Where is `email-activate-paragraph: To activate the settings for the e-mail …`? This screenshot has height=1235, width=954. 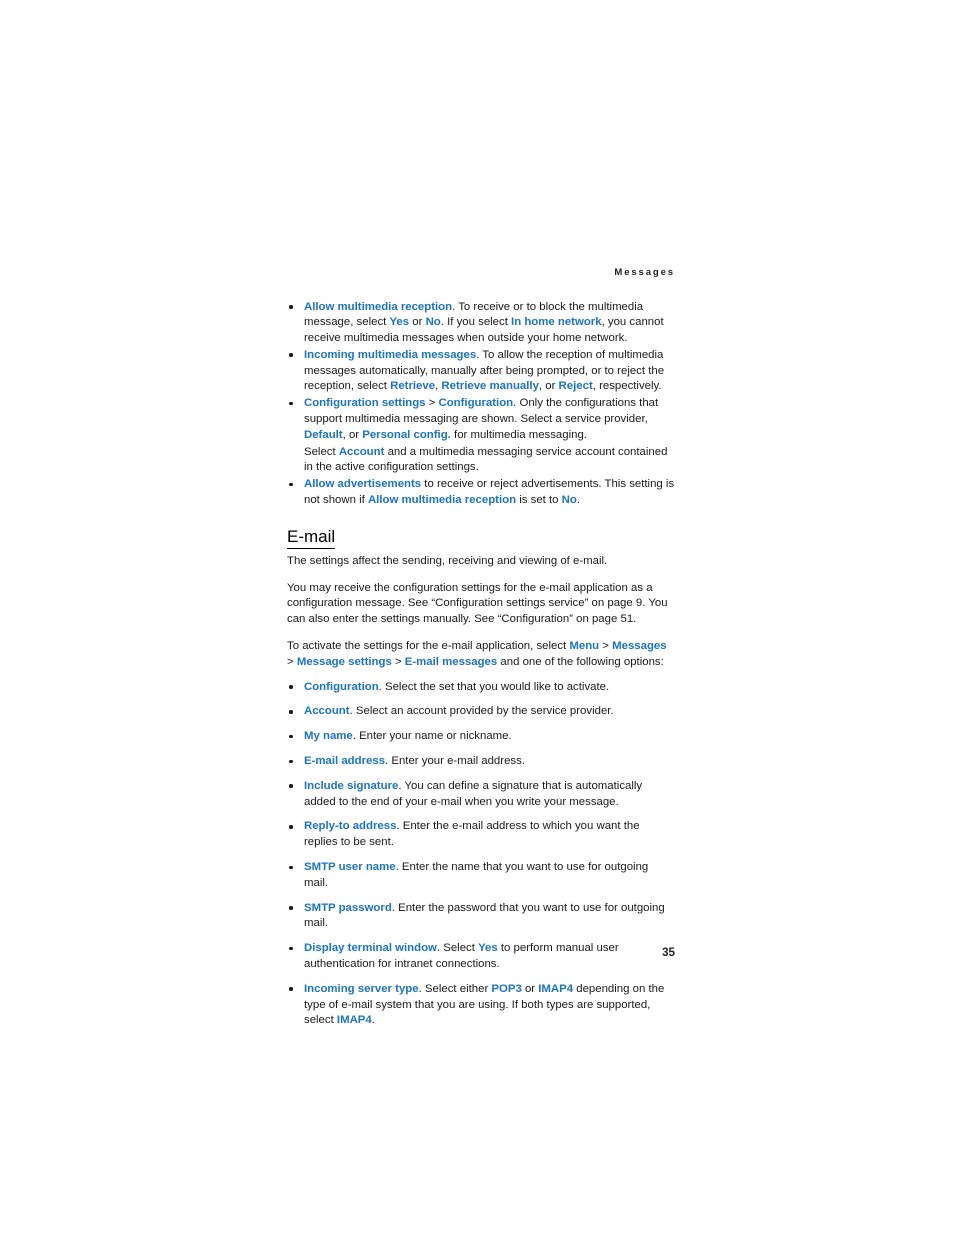 email-activate-paragraph: To activate the settings for the e-mail … is located at coordinates (477, 654).